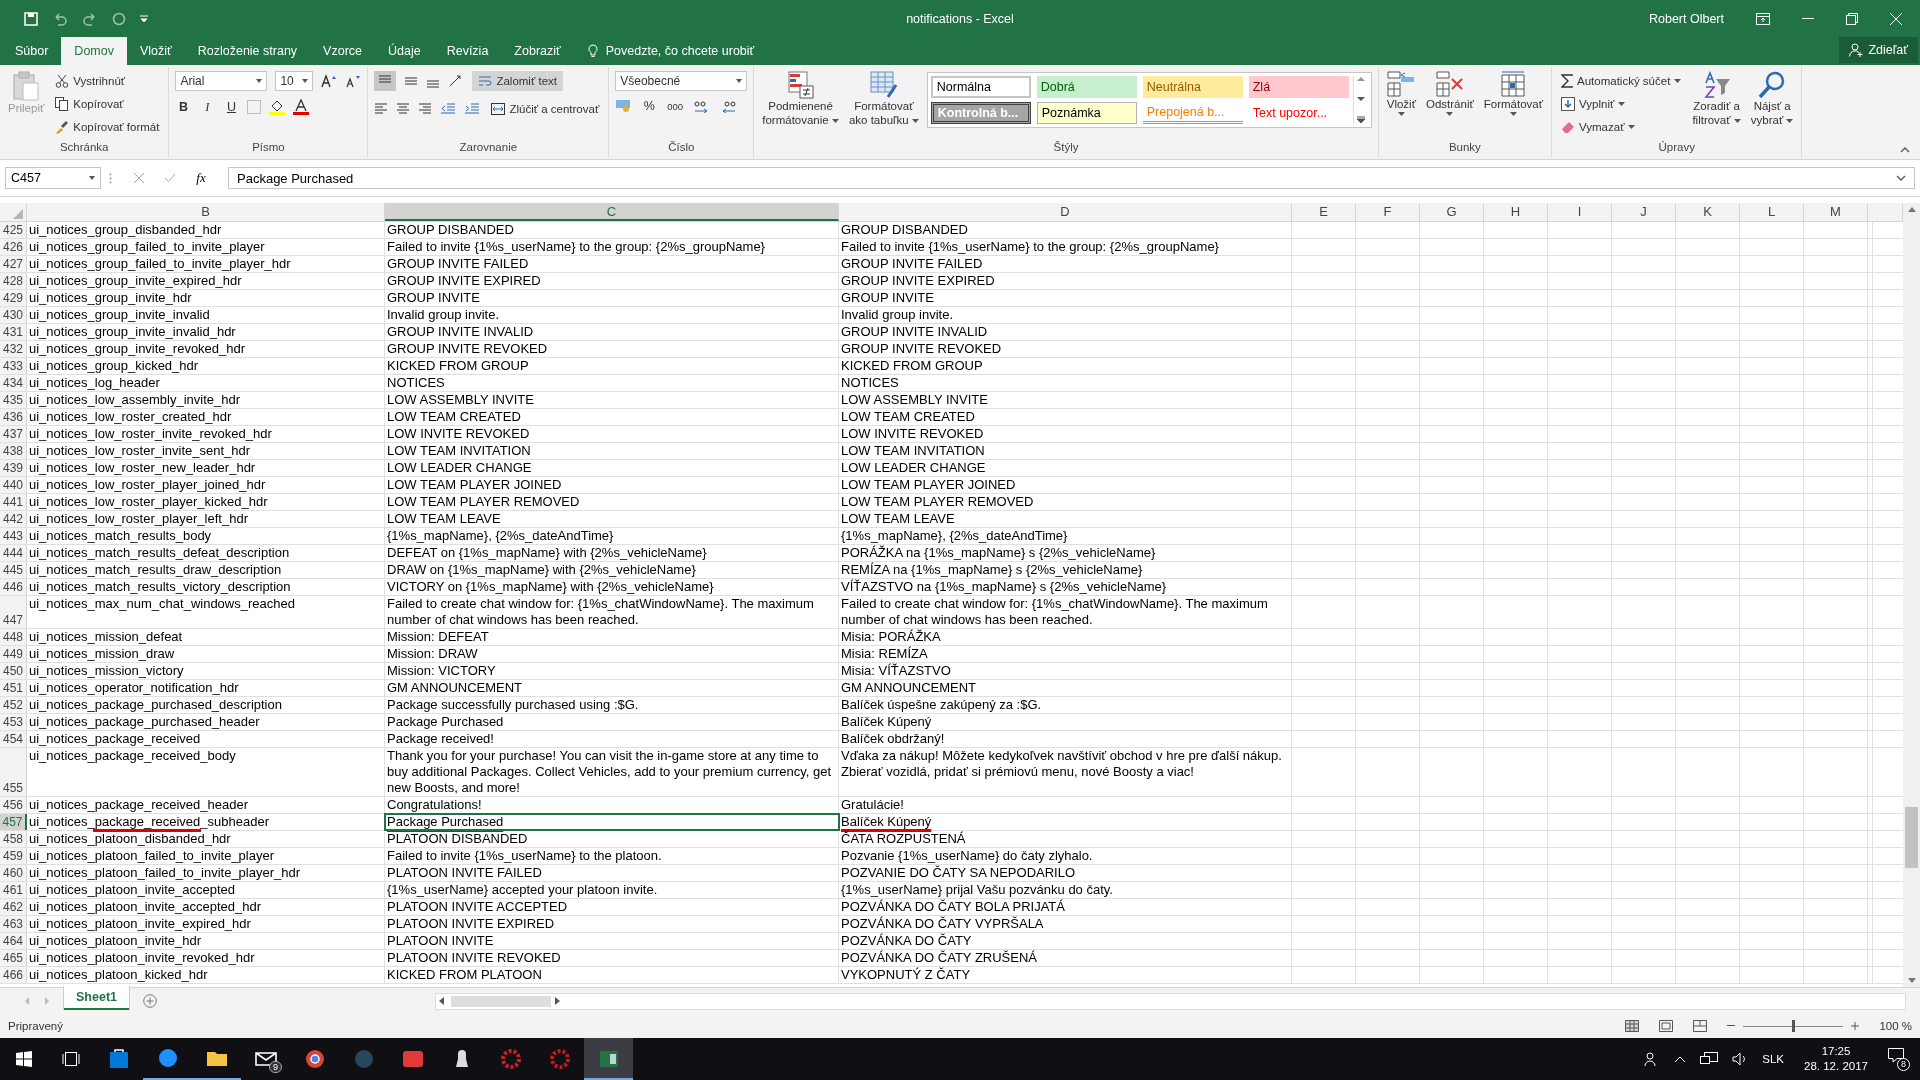 This screenshot has height=1080, width=1920. What do you see at coordinates (1911, 595) in the screenshot?
I see `vertical-scrollbar` at bounding box center [1911, 595].